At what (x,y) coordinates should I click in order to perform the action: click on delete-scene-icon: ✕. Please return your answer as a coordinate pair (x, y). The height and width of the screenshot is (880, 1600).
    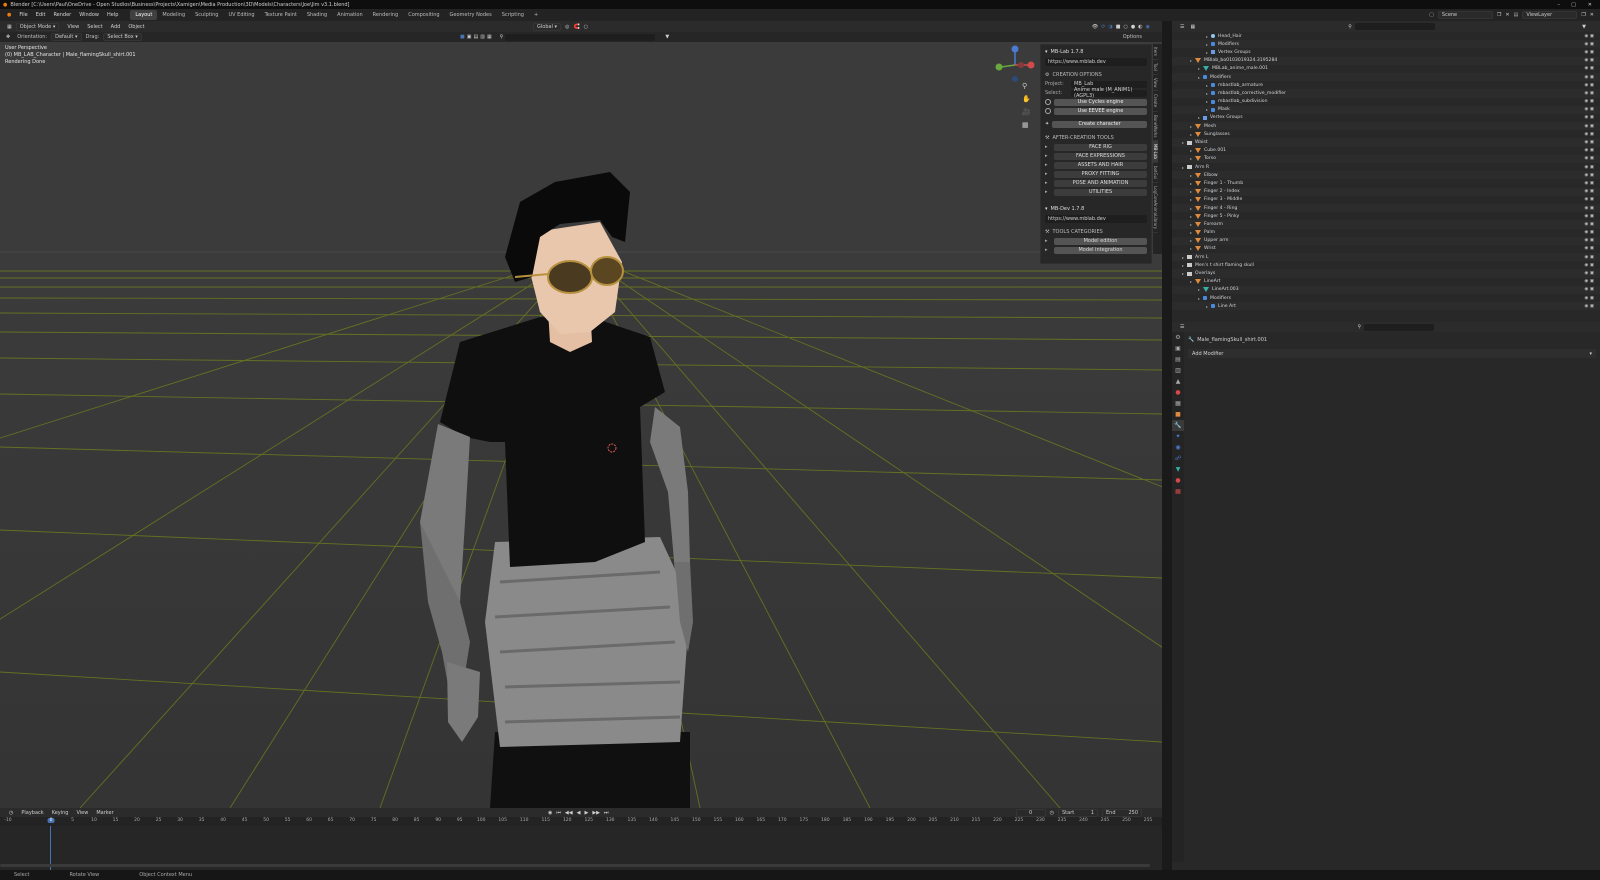
    Looking at the image, I should click on (1507, 15).